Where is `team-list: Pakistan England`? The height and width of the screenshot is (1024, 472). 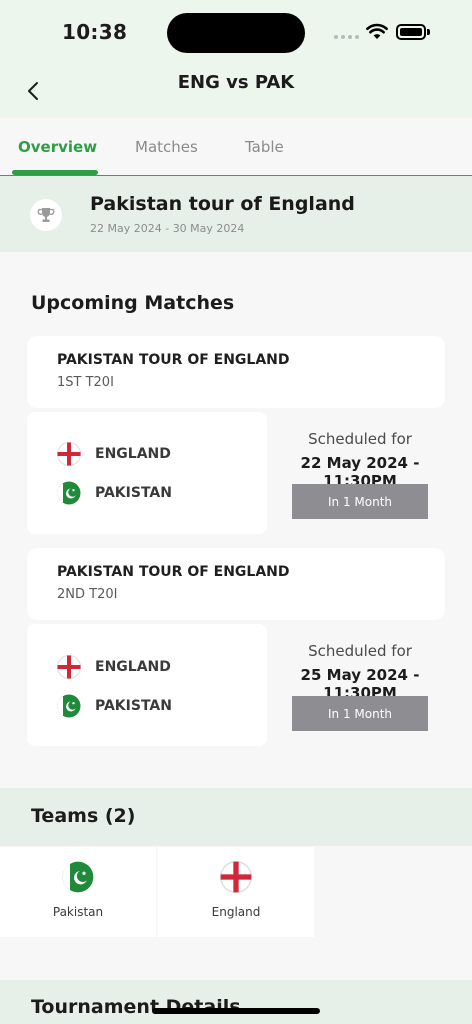
team-list: Pakistan England is located at coordinates (157, 892).